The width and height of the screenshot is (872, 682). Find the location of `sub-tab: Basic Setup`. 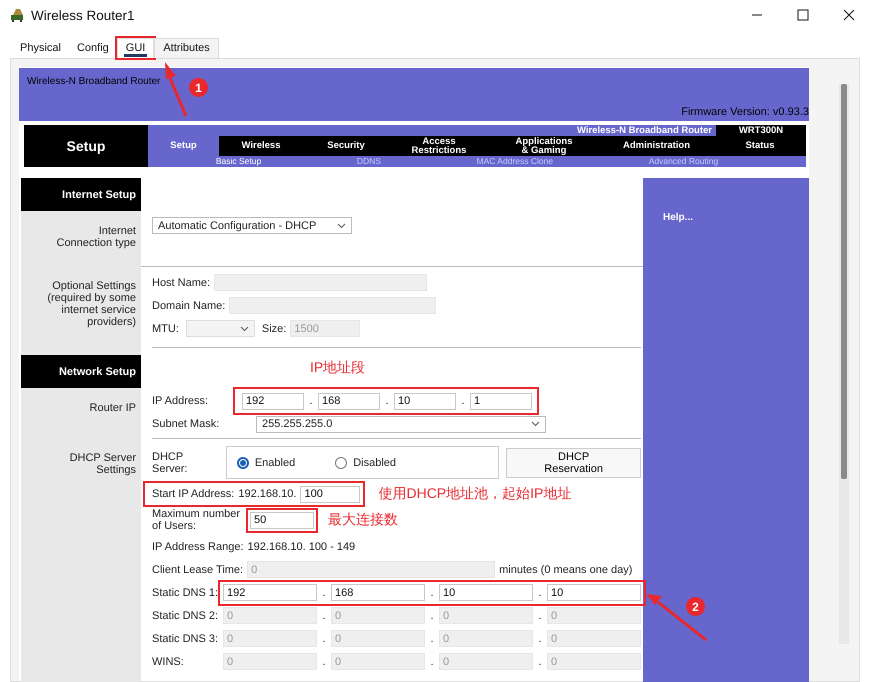

sub-tab: Basic Setup is located at coordinates (239, 161).